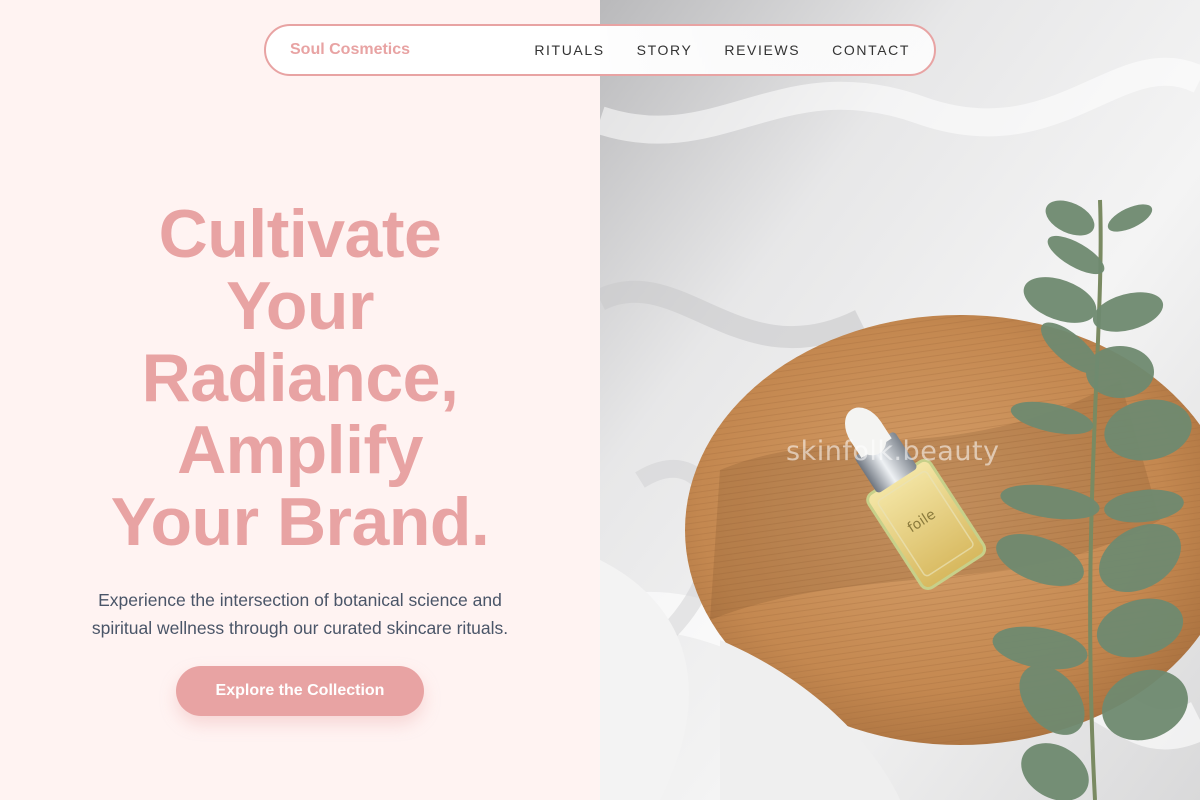 This screenshot has width=1200, height=800. I want to click on hero-title-line: Your Brand., so click(300, 522).